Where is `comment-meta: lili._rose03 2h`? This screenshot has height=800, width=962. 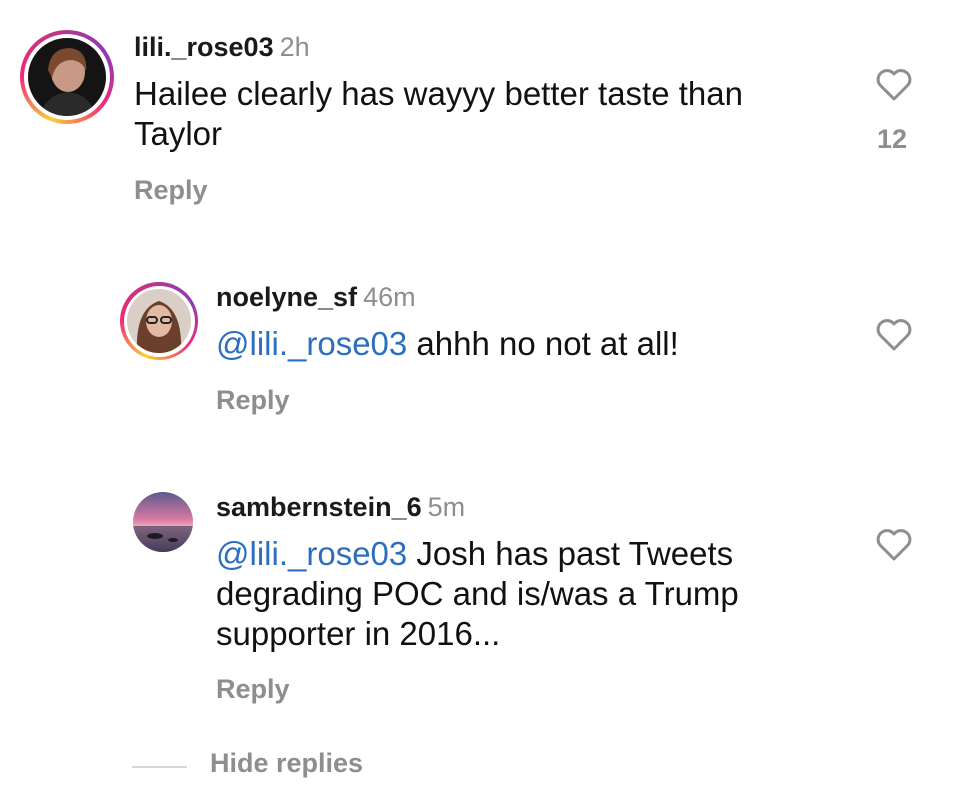 comment-meta: lili._rose03 2h is located at coordinates (222, 47).